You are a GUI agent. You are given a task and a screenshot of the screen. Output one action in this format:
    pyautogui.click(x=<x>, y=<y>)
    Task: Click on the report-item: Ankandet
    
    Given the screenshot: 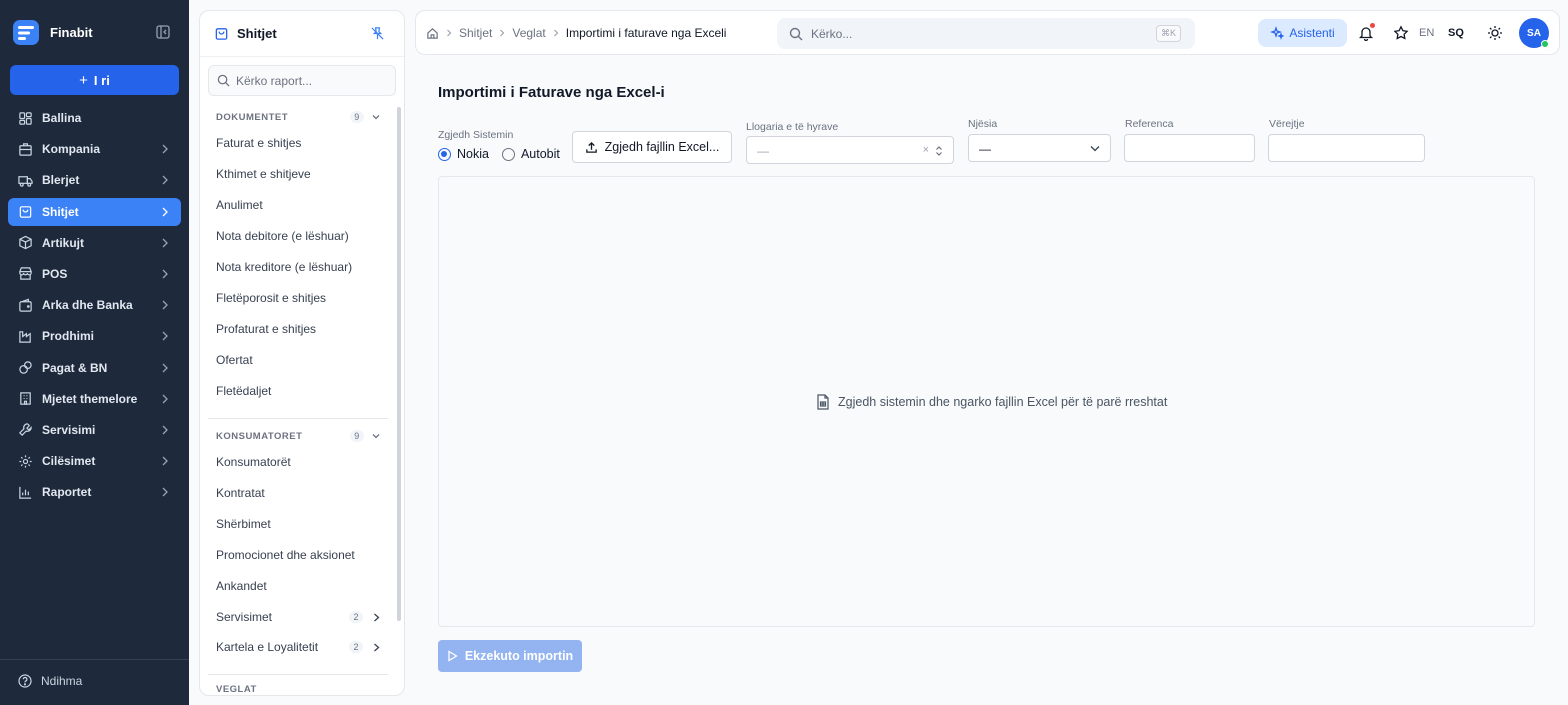 What is the action you would take?
    pyautogui.click(x=298, y=586)
    